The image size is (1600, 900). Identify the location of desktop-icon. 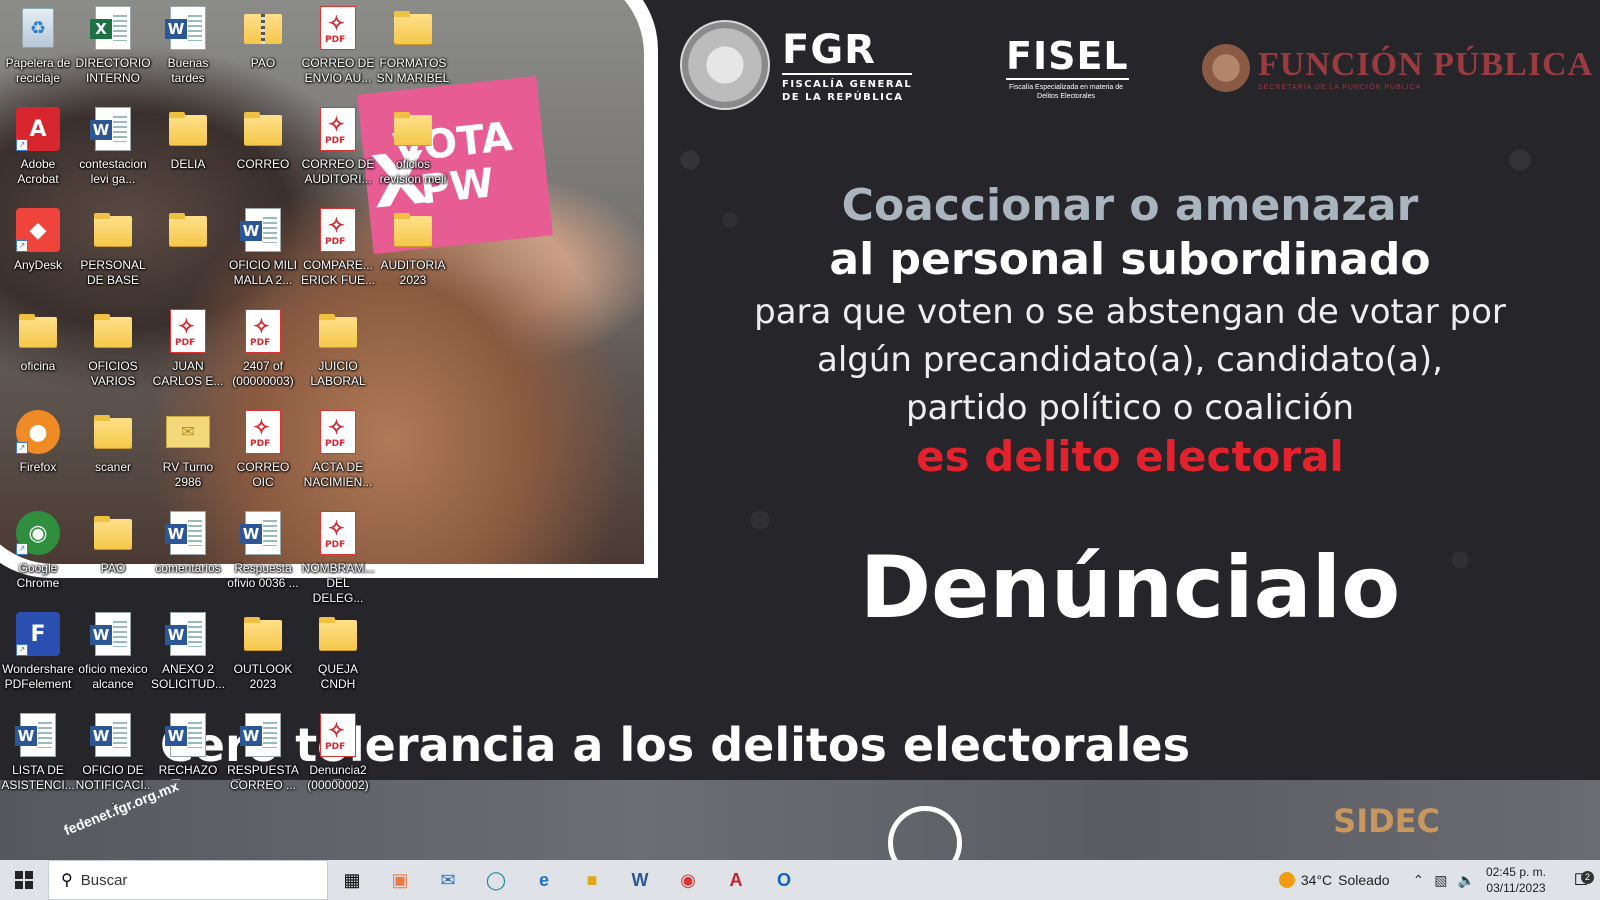
(188, 233).